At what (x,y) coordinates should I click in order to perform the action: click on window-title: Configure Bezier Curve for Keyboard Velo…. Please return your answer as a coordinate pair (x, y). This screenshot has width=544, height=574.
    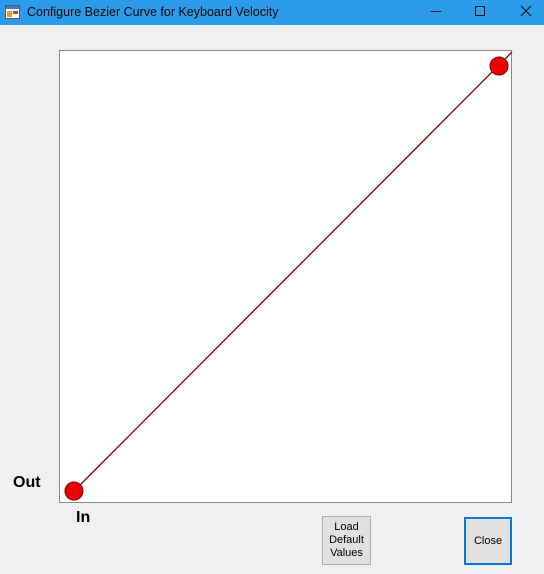
    Looking at the image, I should click on (153, 12).